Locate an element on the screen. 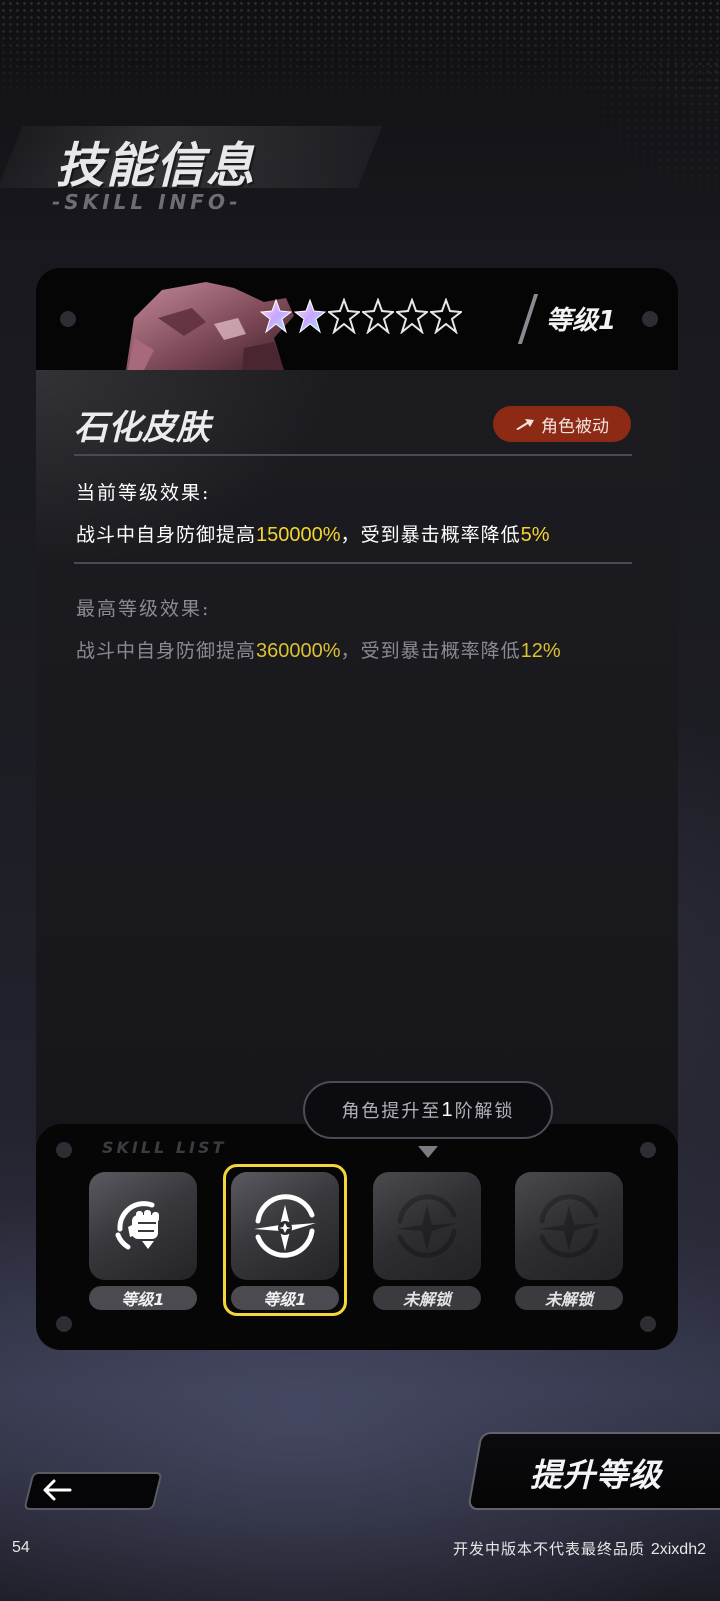 The image size is (720, 1601). effect-value: 12% is located at coordinates (540, 651).